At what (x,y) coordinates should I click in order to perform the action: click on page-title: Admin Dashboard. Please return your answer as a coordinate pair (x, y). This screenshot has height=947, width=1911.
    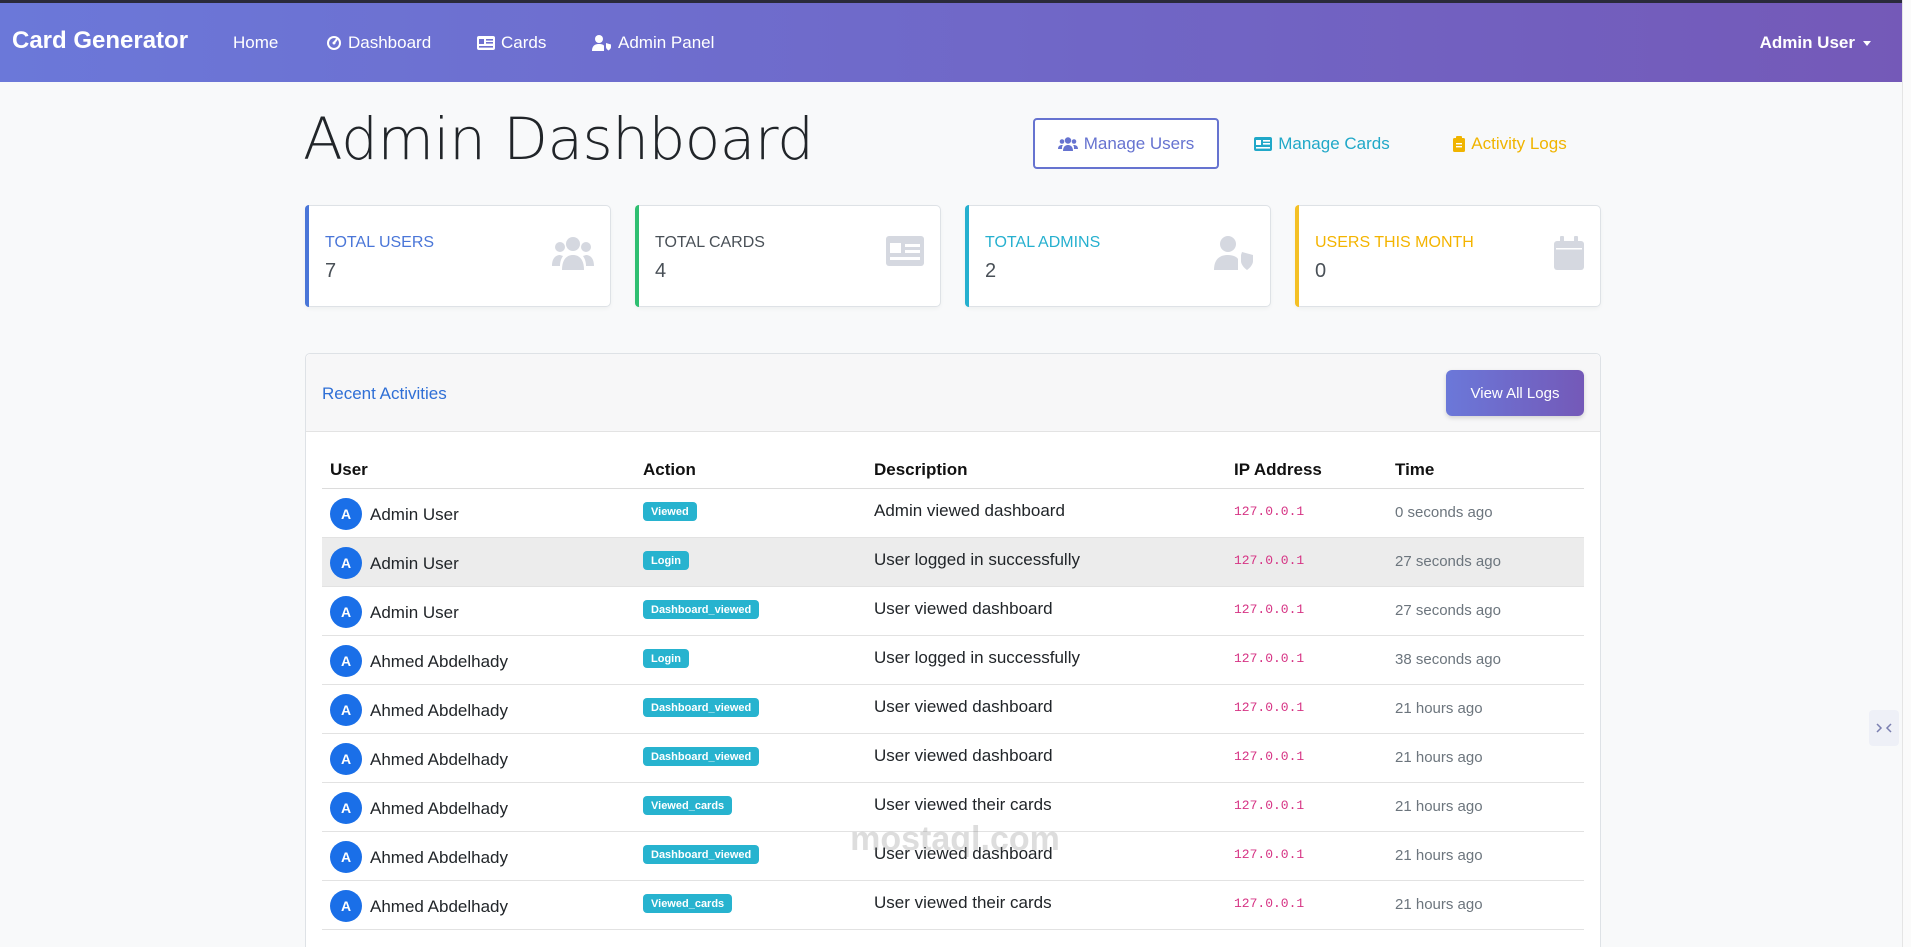
    Looking at the image, I should click on (558, 139).